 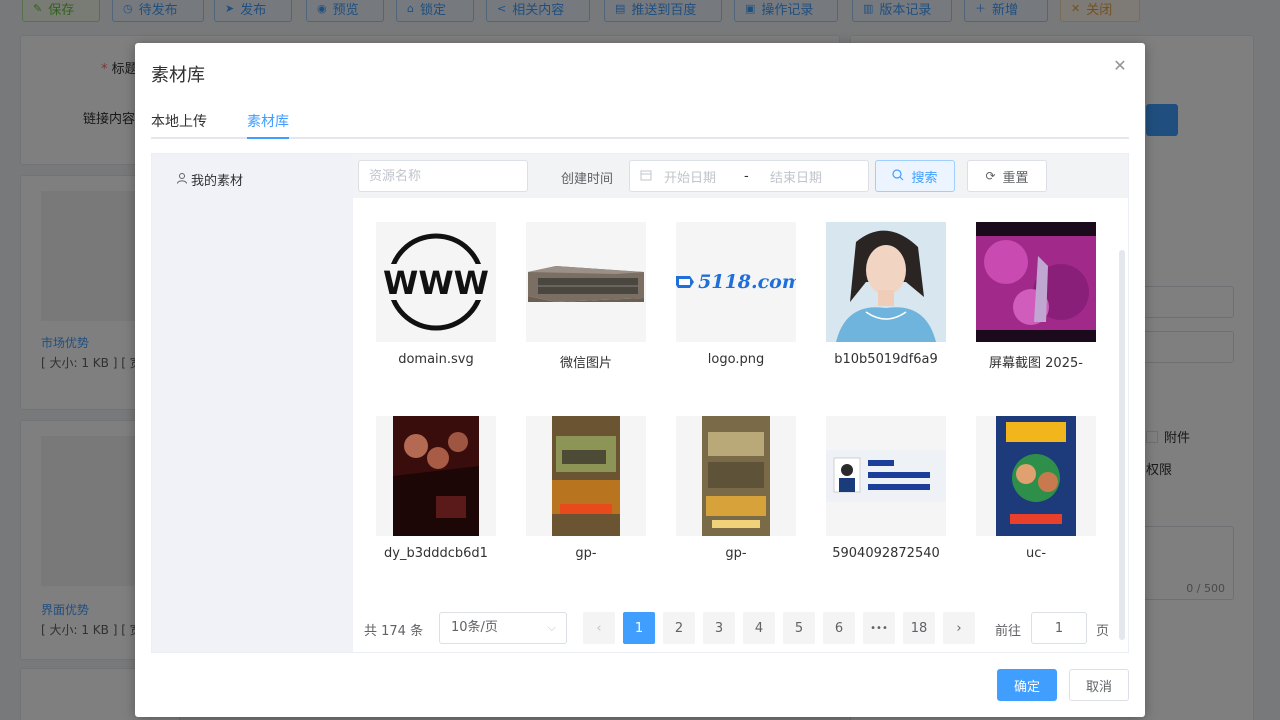 I want to click on more-pages-button: •••, so click(x=879, y=628).